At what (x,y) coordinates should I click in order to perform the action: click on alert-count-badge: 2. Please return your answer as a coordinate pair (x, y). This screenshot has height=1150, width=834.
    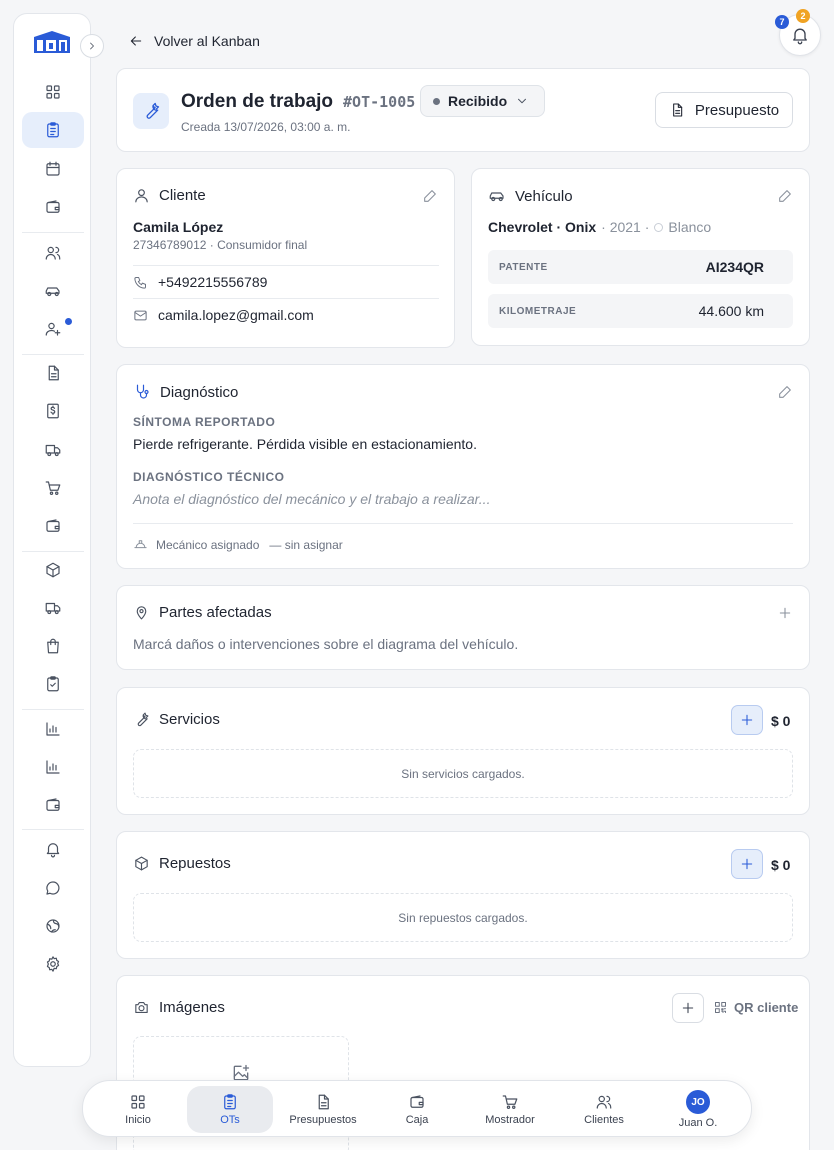
    Looking at the image, I should click on (803, 16).